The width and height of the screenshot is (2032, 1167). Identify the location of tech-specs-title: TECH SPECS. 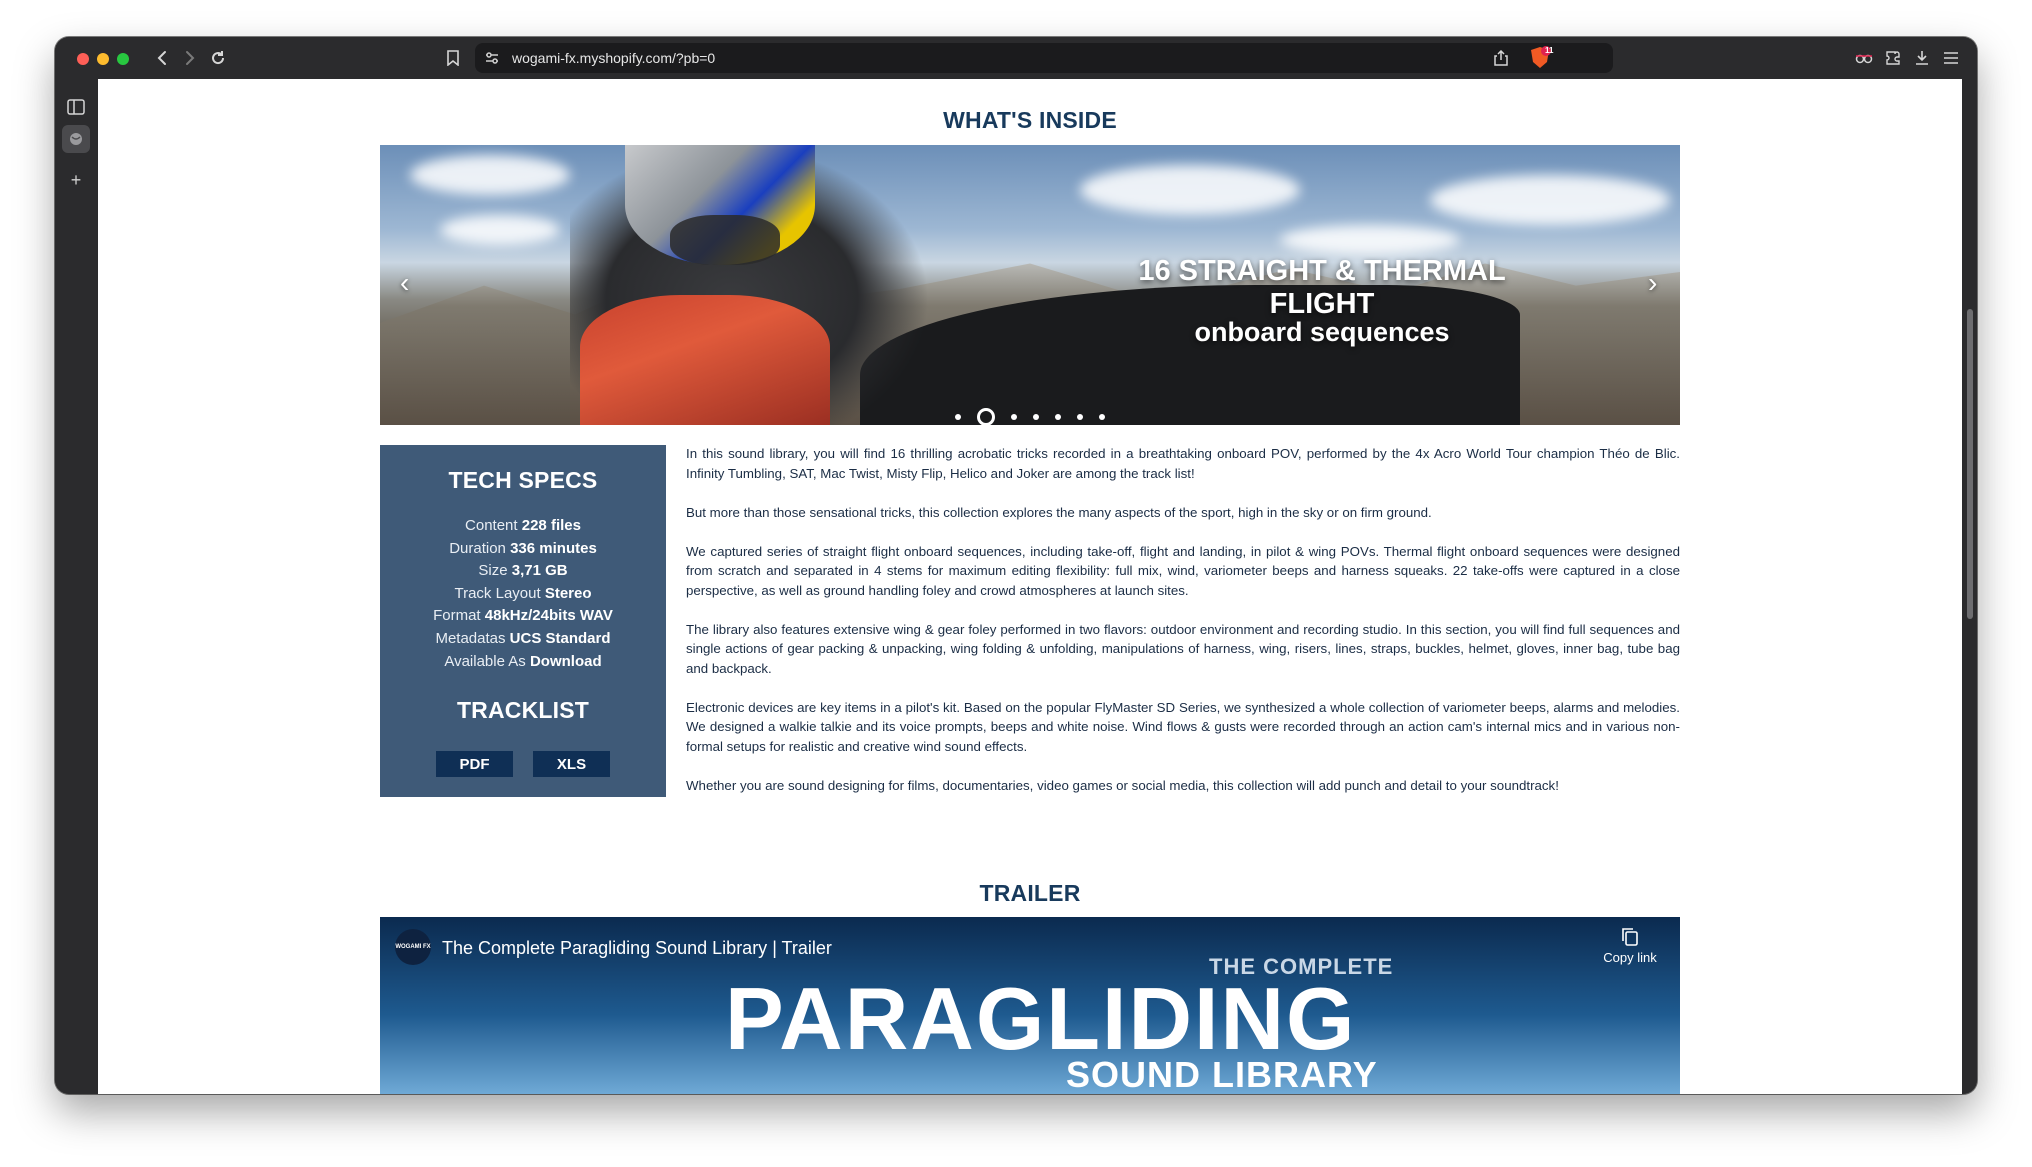
(523, 480).